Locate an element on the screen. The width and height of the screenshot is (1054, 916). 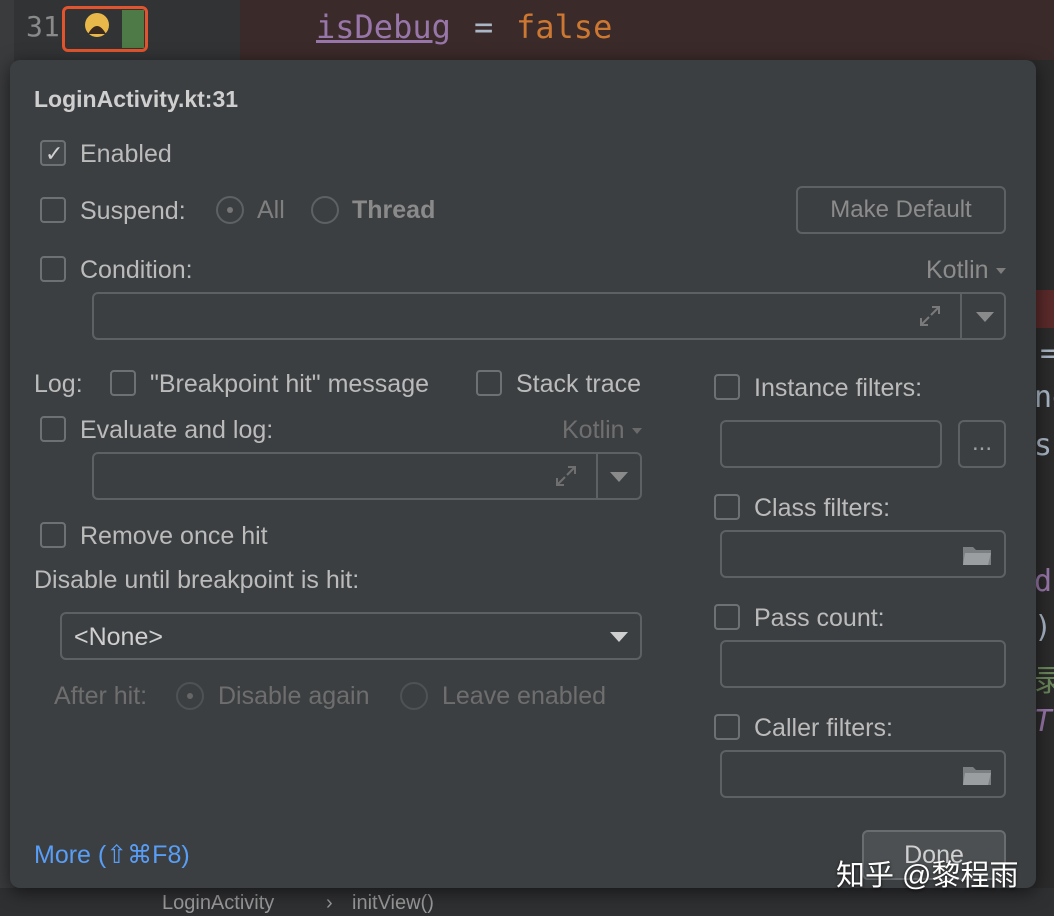
suspend-all-label: All is located at coordinates (271, 210).